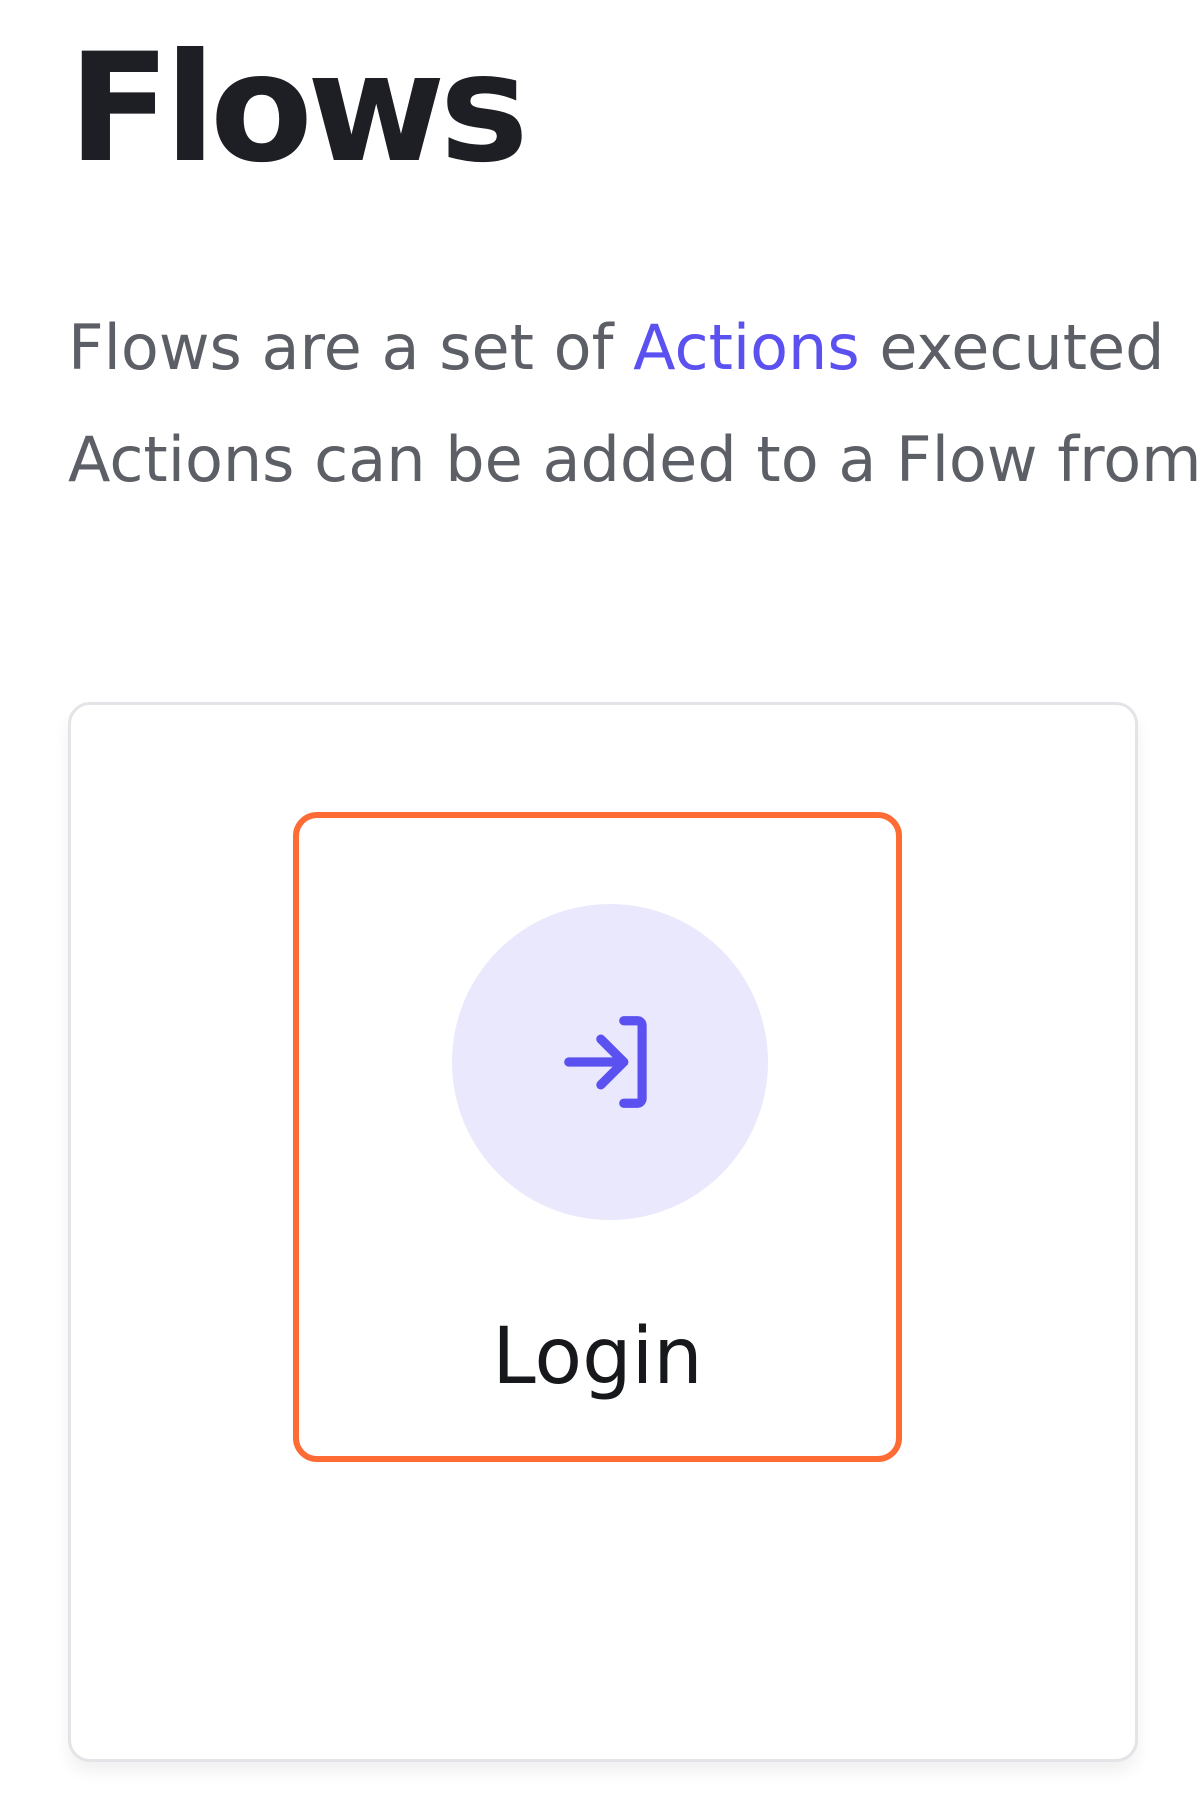 Image resolution: width=1200 pixels, height=1815 pixels. What do you see at coordinates (351, 347) in the screenshot?
I see `description-prefix: Flows are a set of` at bounding box center [351, 347].